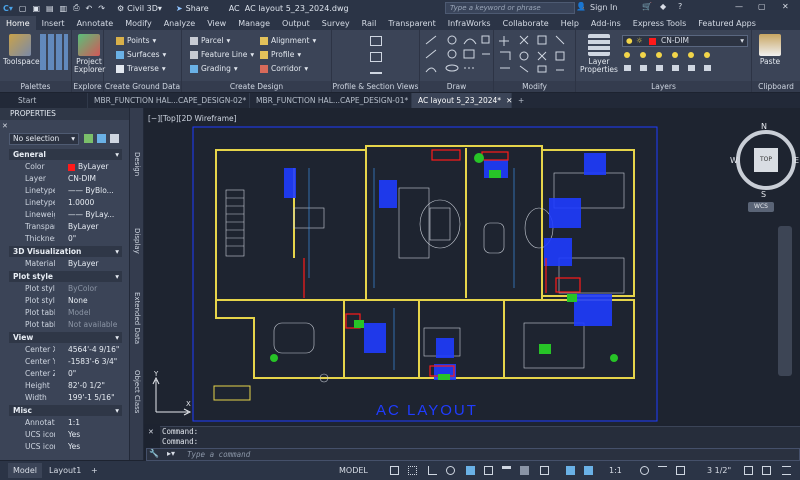 Image resolution: width=800 pixels, height=480 pixels. I want to click on property-row: Material ByLayer, so click(65, 264).